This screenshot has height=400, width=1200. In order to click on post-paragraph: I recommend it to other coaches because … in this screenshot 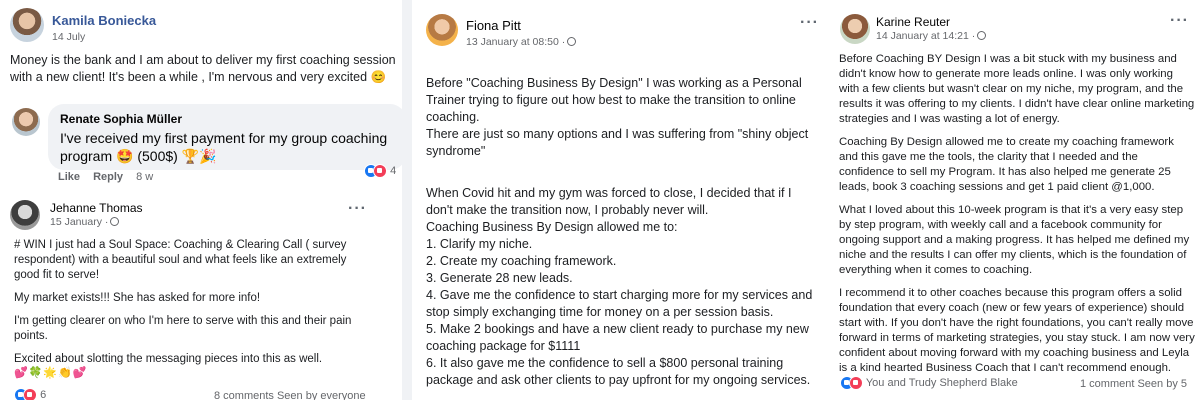, I will do `click(1017, 330)`.